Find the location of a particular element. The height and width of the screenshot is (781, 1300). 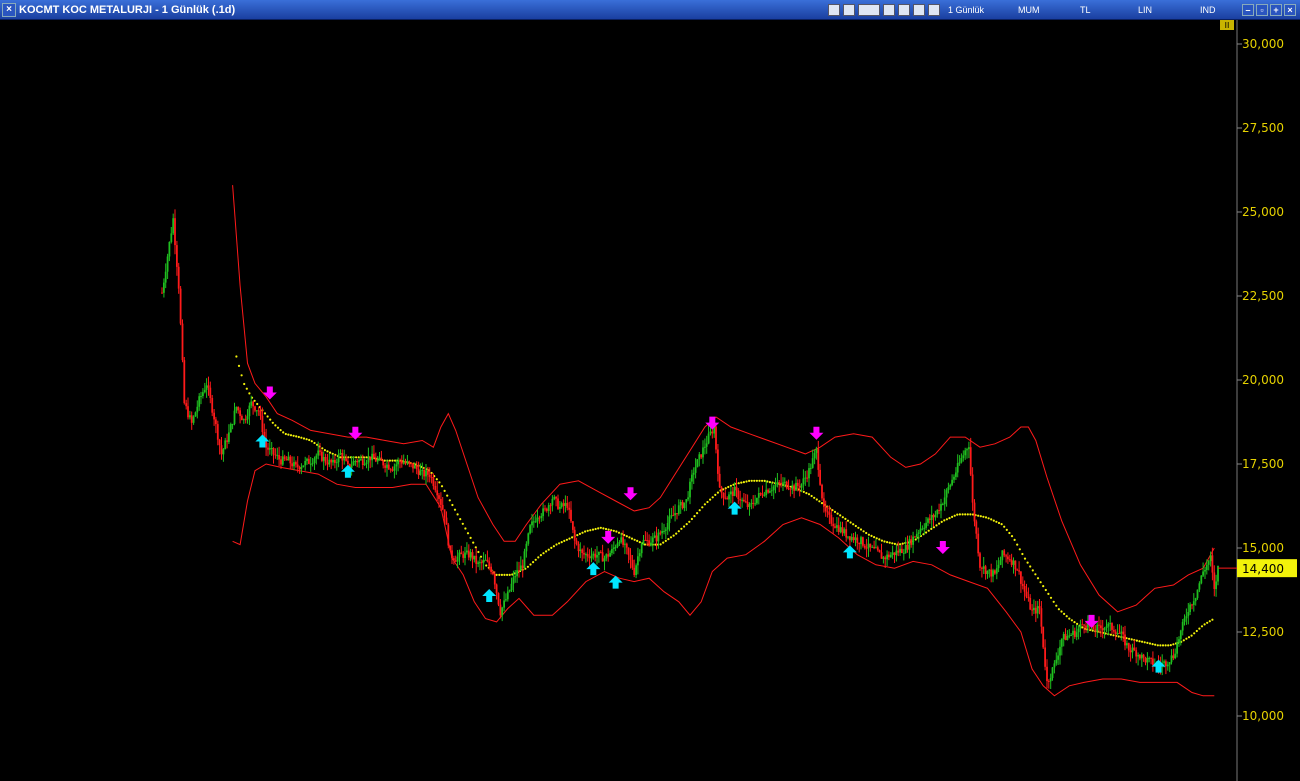

close-window-button: × is located at coordinates (9, 9).